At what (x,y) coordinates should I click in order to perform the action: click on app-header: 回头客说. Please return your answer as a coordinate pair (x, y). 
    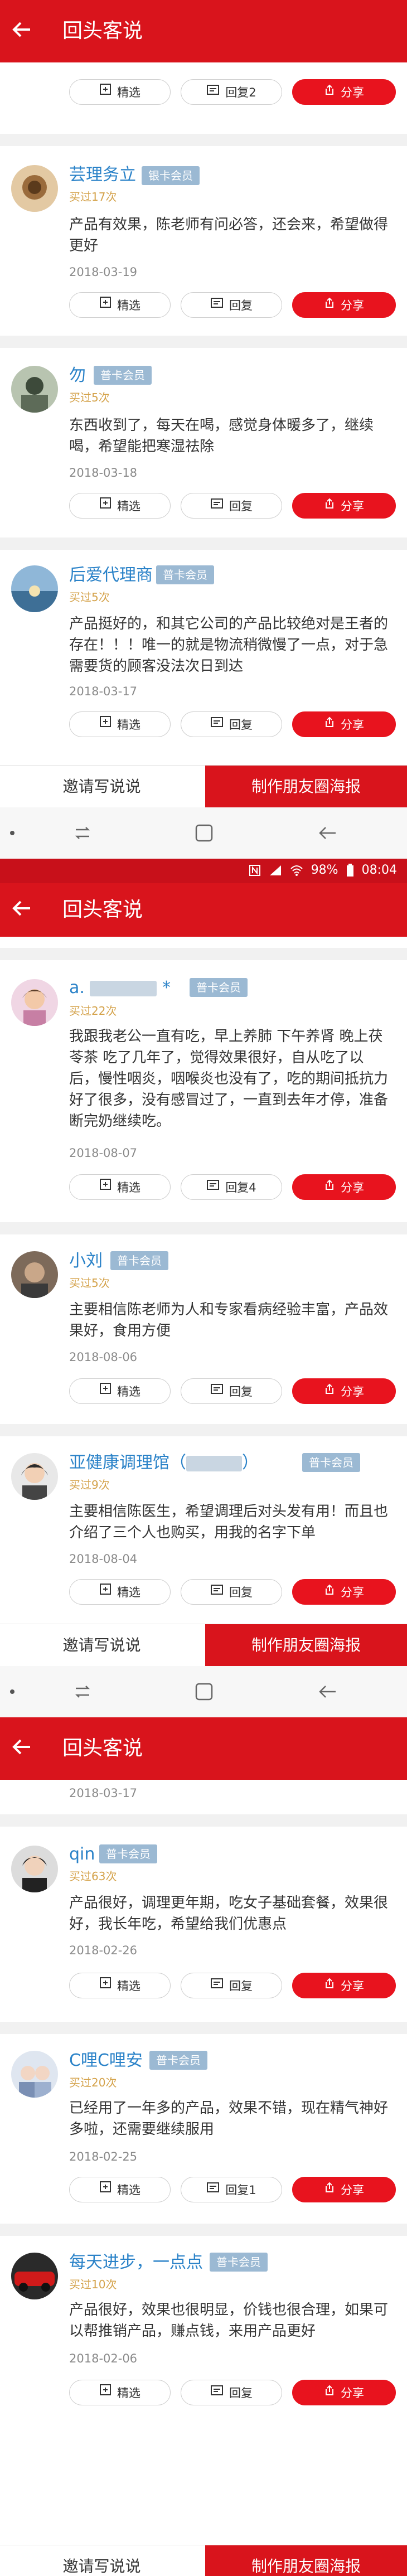
    Looking at the image, I should click on (203, 910).